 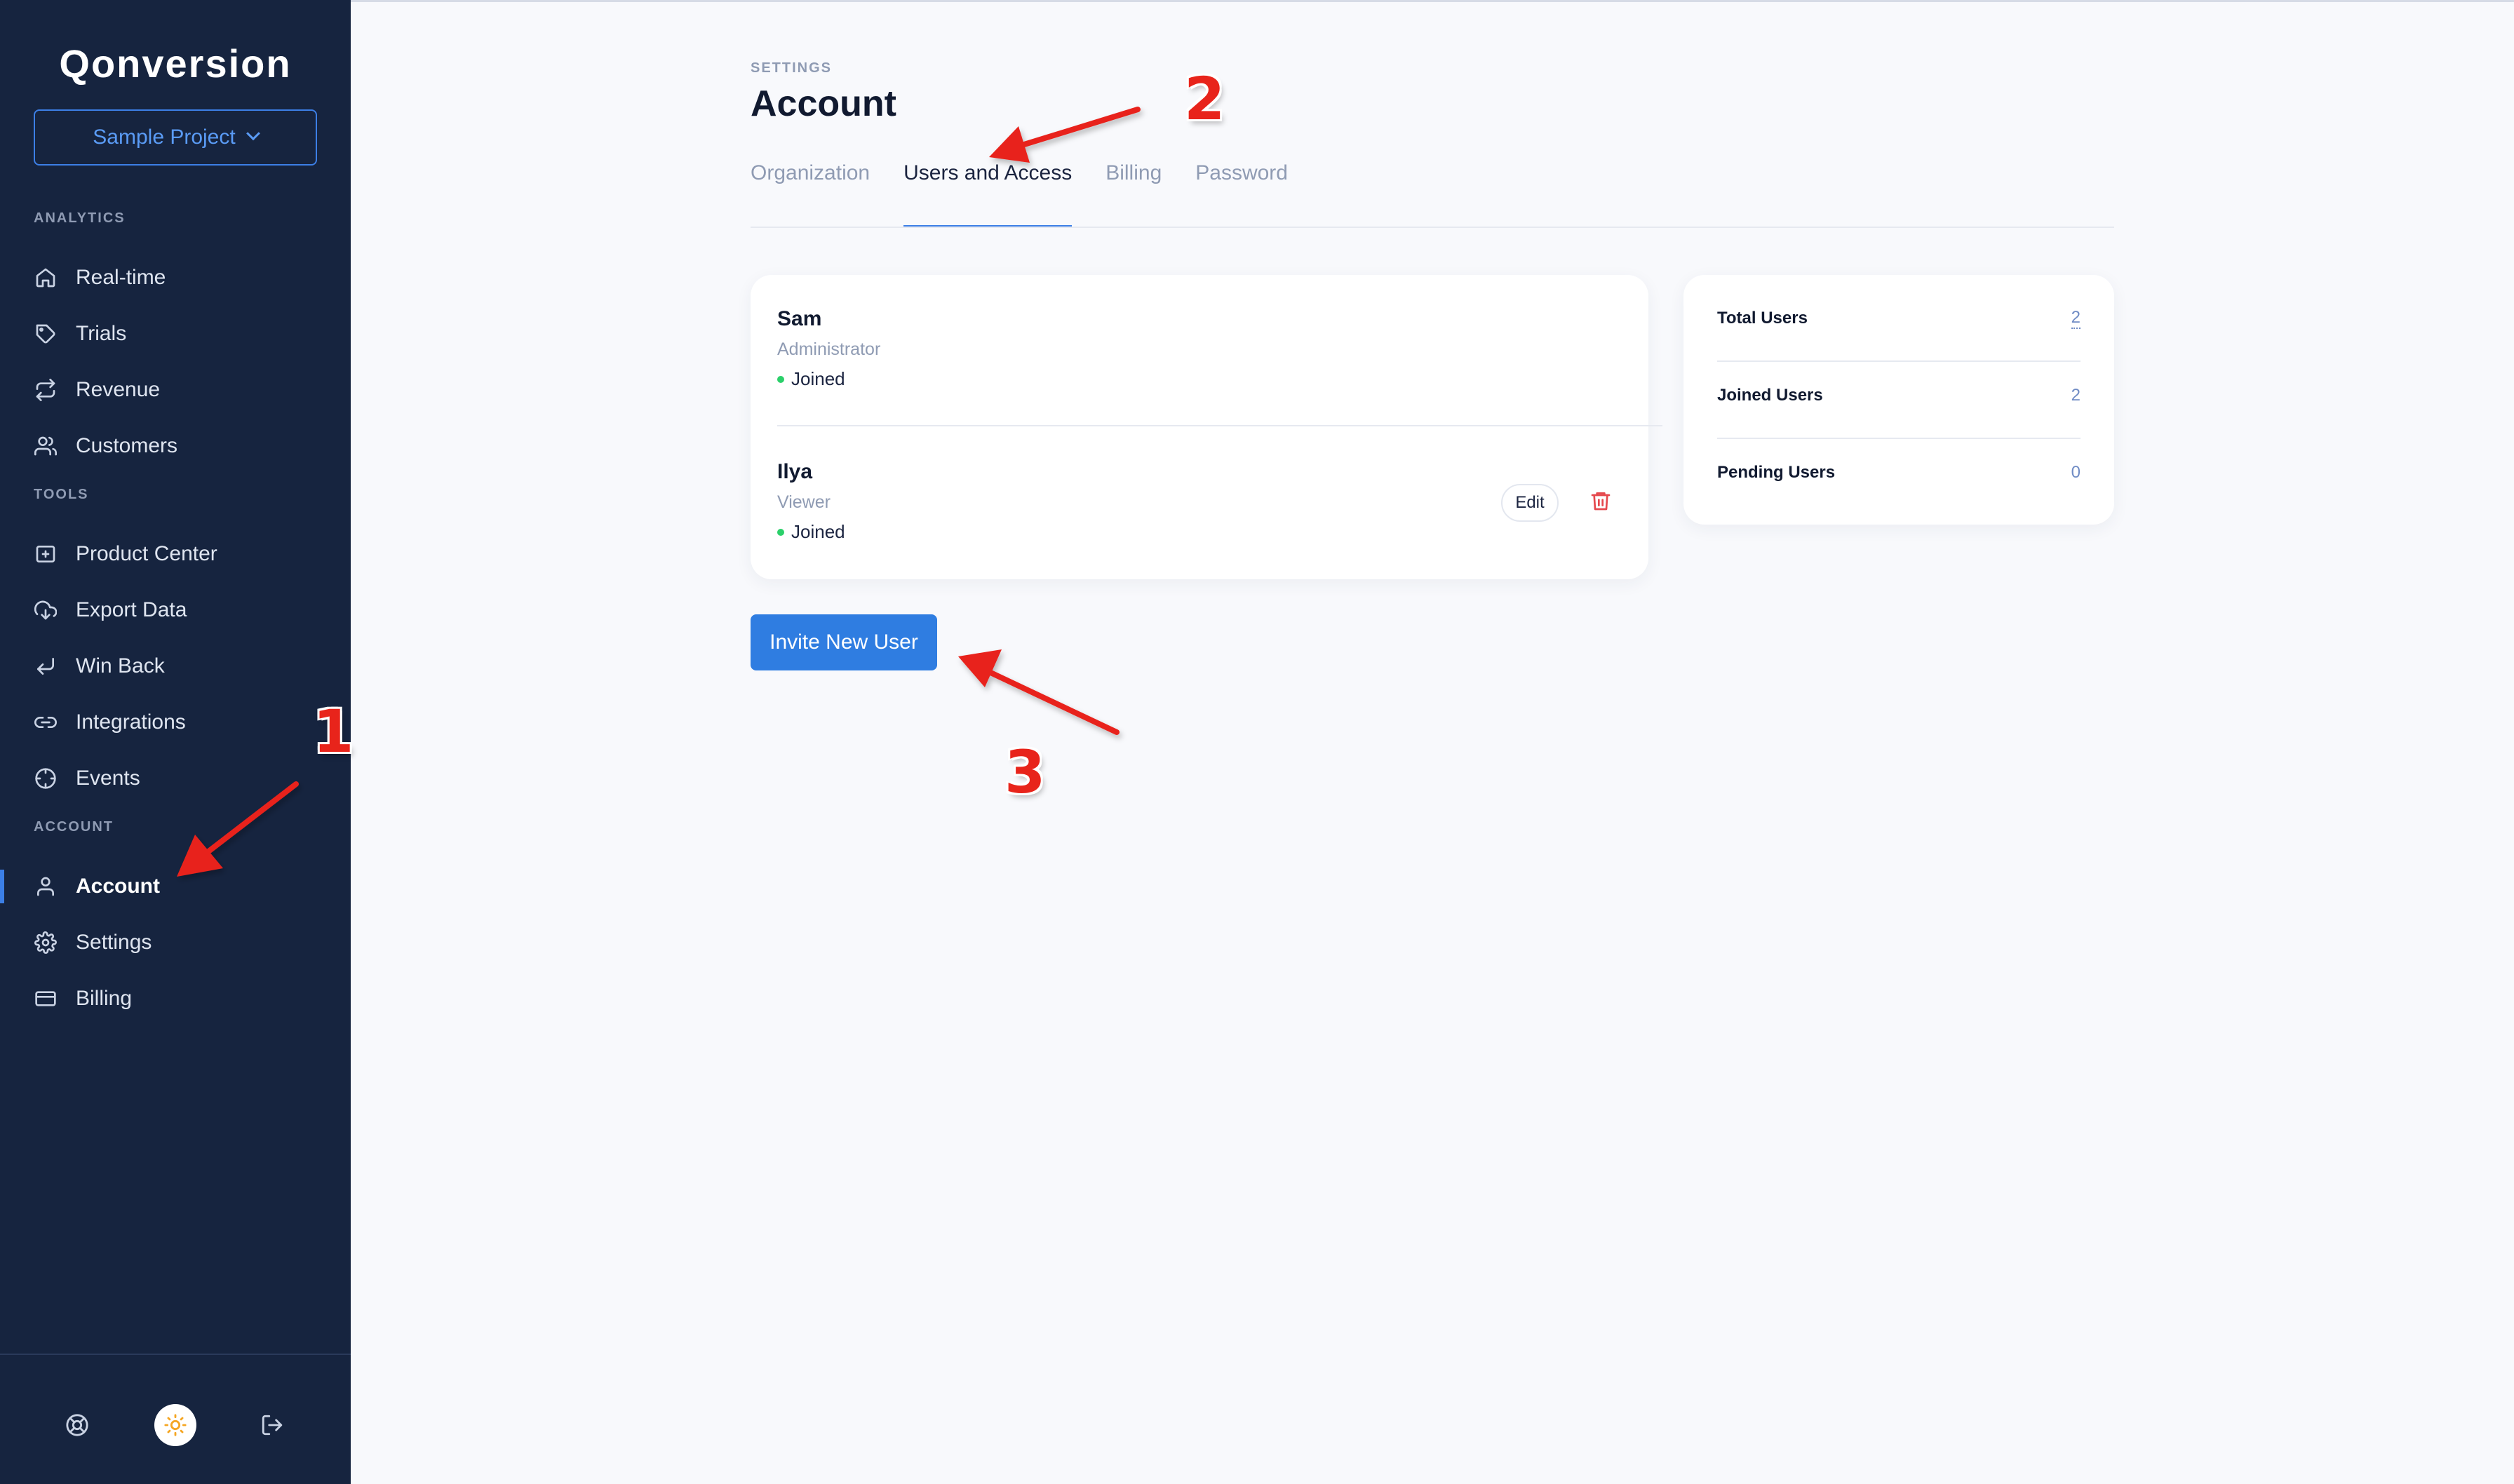 I want to click on sidebar-item-billing: Billing, so click(x=176, y=999).